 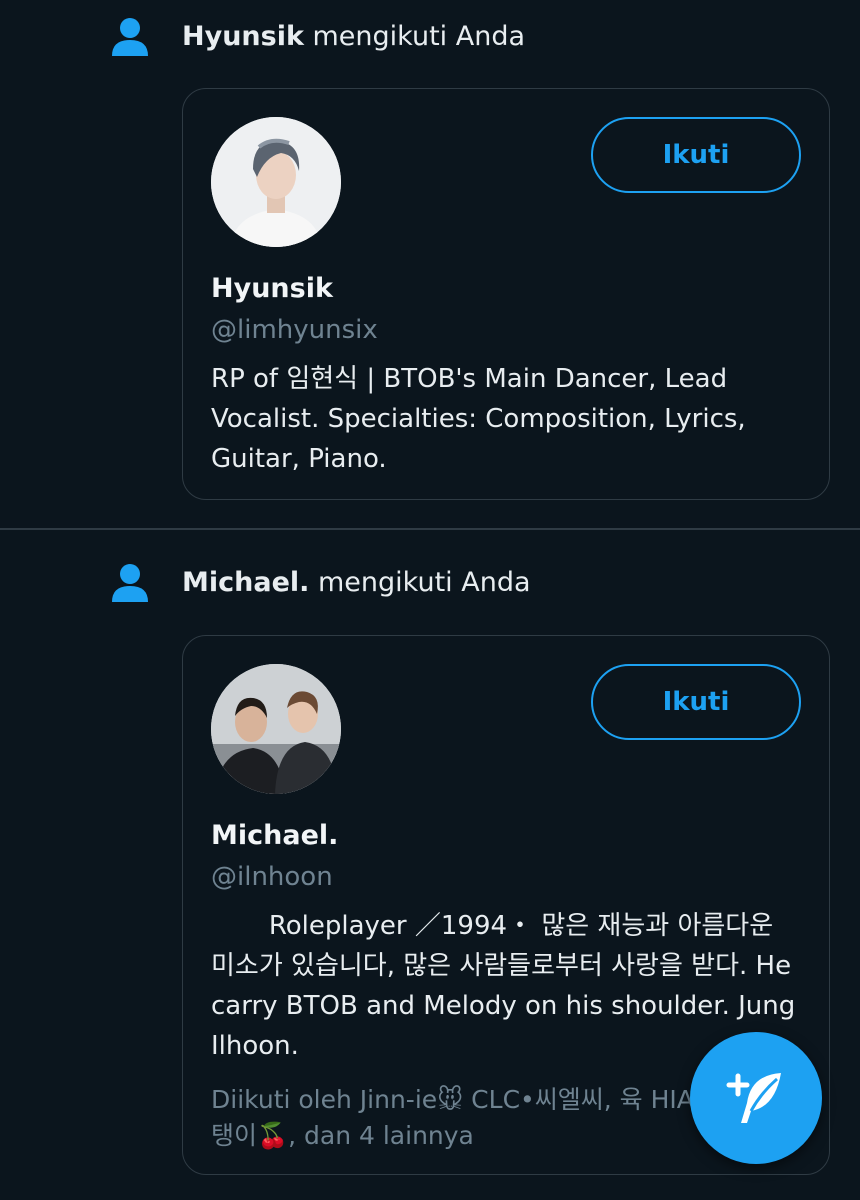 What do you see at coordinates (272, 877) in the screenshot?
I see `profile-handle: @ilnhoon` at bounding box center [272, 877].